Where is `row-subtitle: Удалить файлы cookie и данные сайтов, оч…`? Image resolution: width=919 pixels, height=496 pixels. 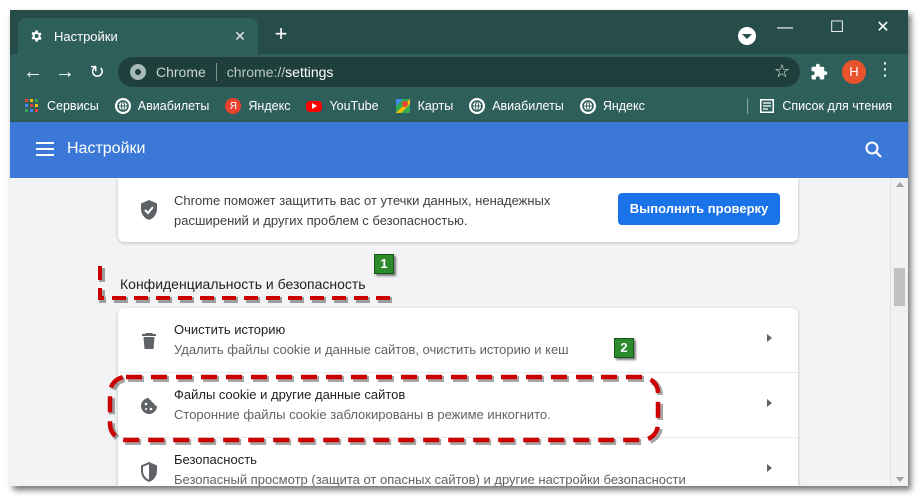
row-subtitle: Удалить файлы cookie и данные сайтов, оч… is located at coordinates (371, 349).